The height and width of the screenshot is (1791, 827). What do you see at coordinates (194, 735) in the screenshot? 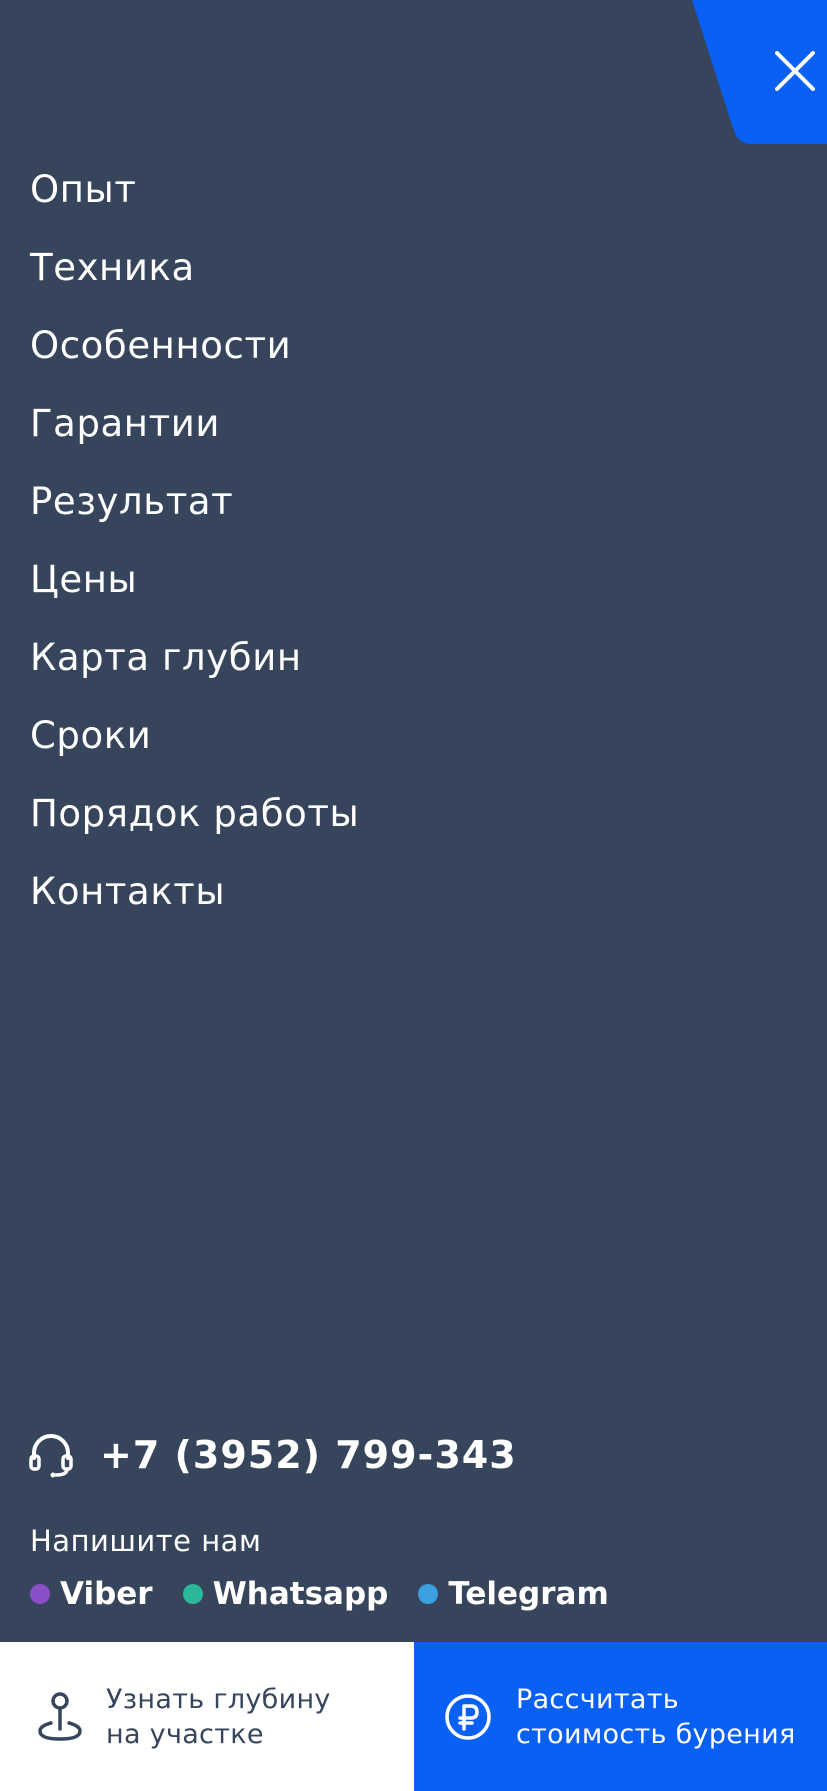
I see `nav-item-terms: Сроки` at bounding box center [194, 735].